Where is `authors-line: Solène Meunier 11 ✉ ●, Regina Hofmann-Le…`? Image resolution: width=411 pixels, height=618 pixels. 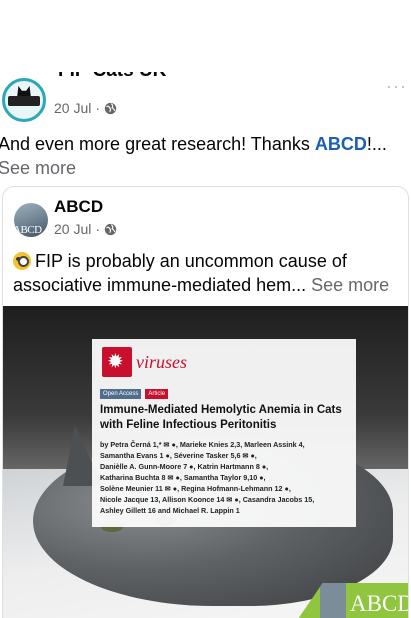
authors-line: Solène Meunier 11 ✉ ●, Regina Hofmann-Le… is located at coordinates (195, 488).